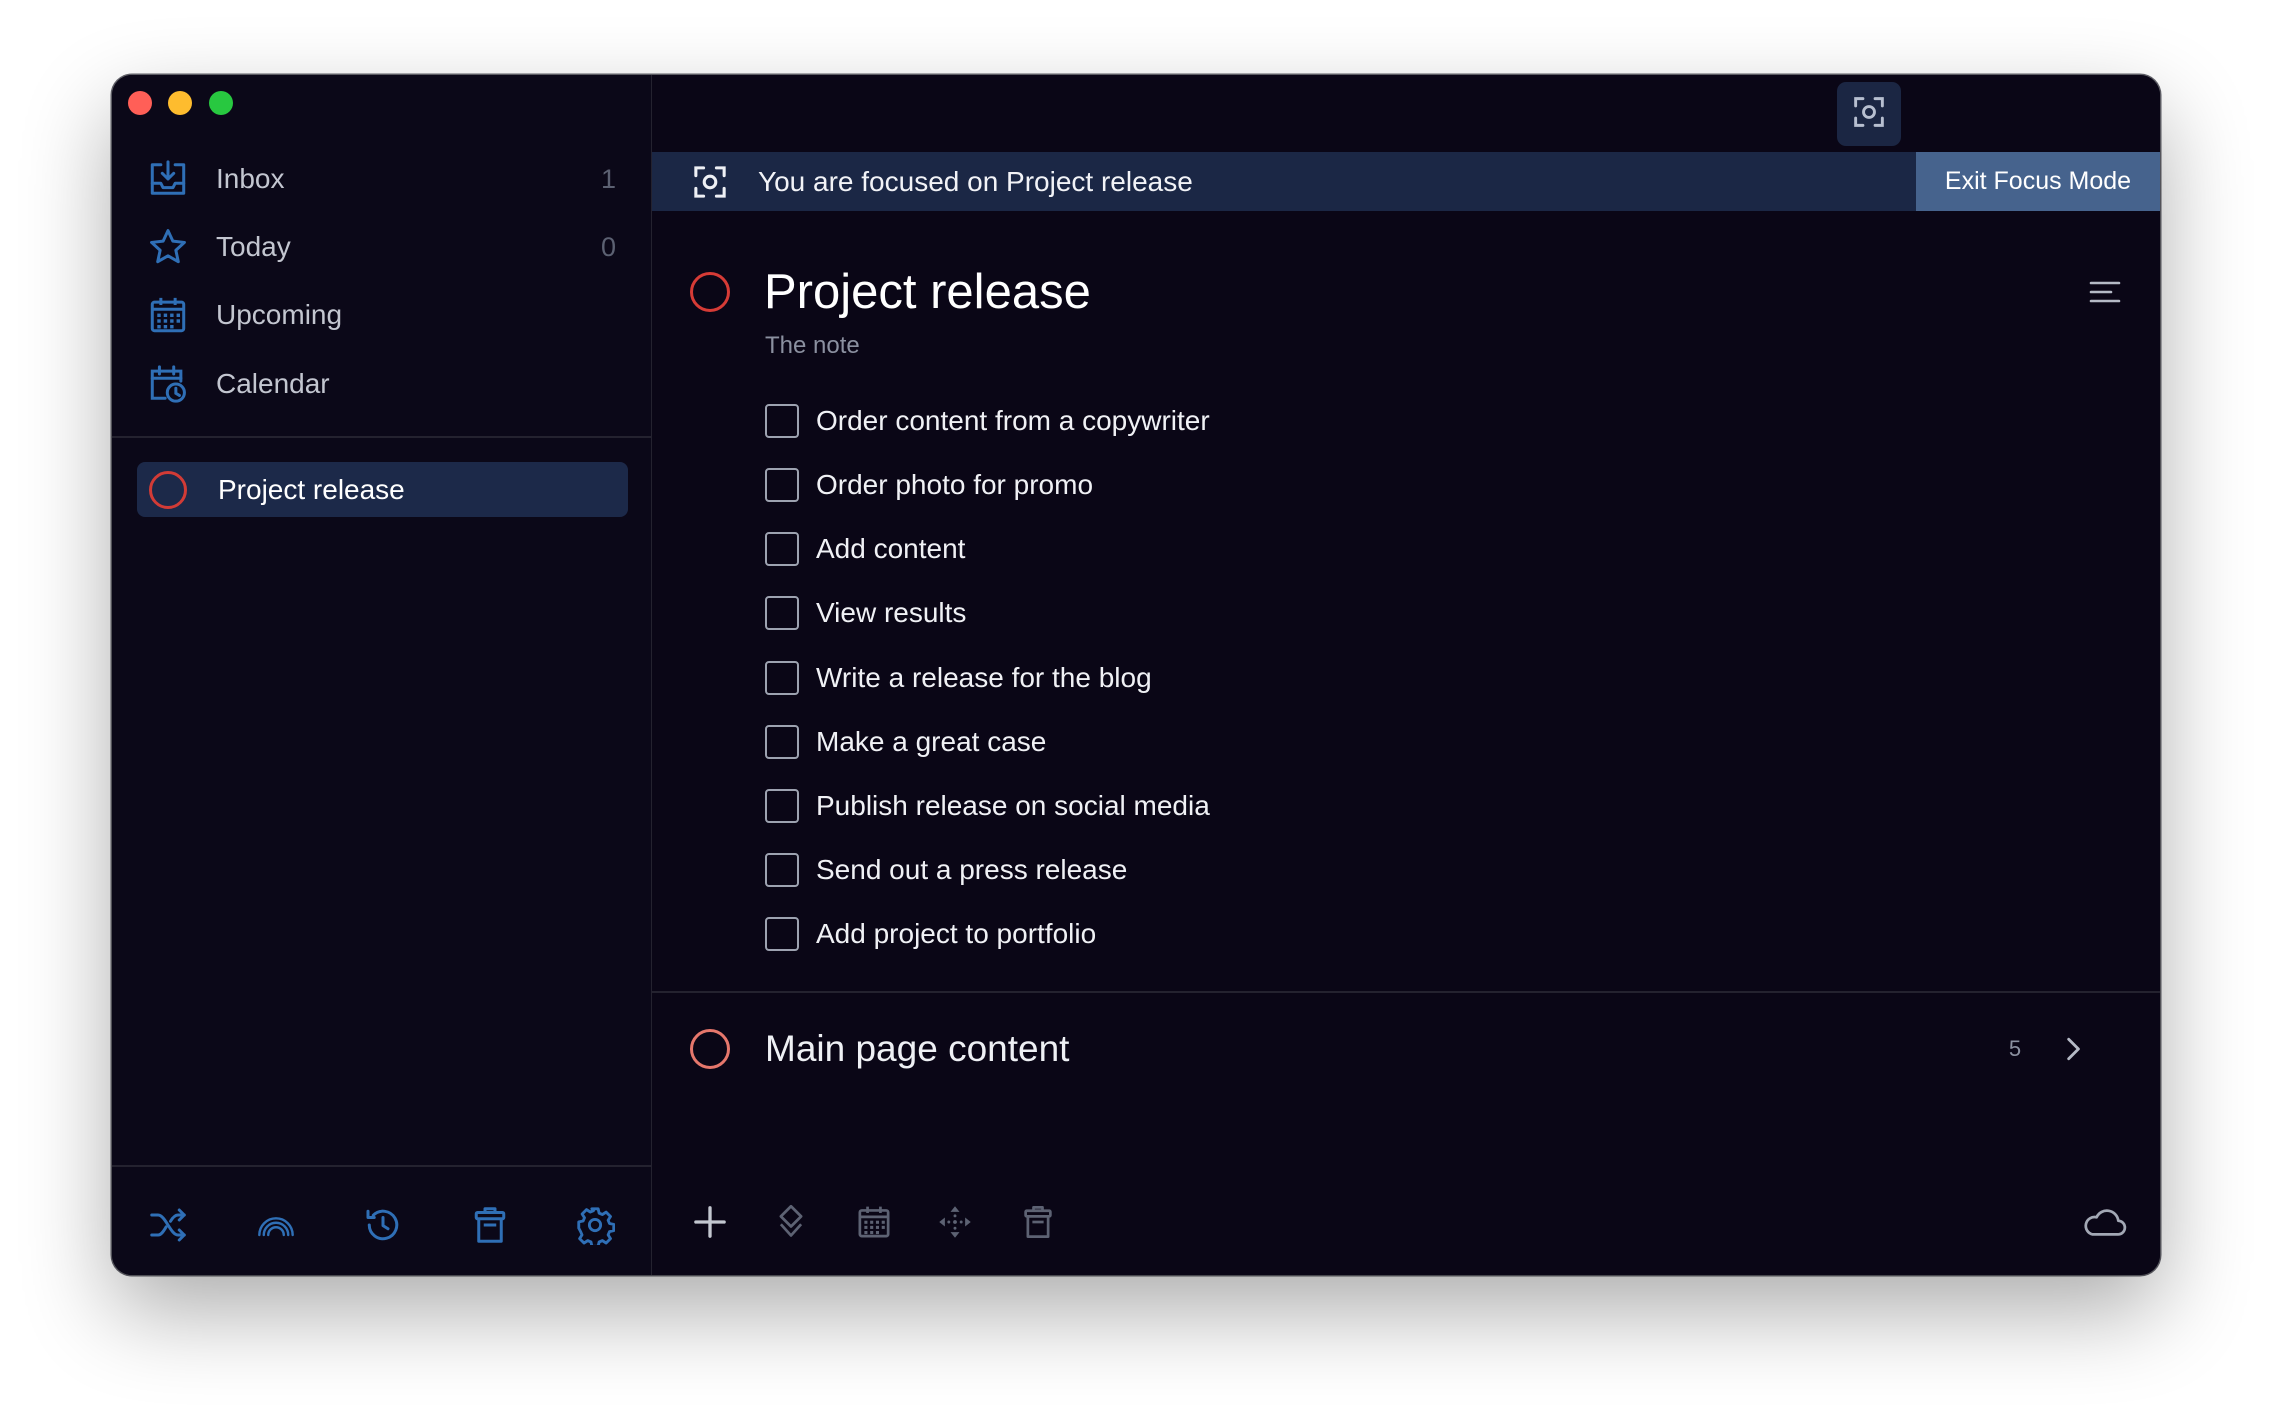 The width and height of the screenshot is (2272, 1424). Describe the element at coordinates (250, 178) in the screenshot. I see `sidebar-item-label: Inbox` at that location.